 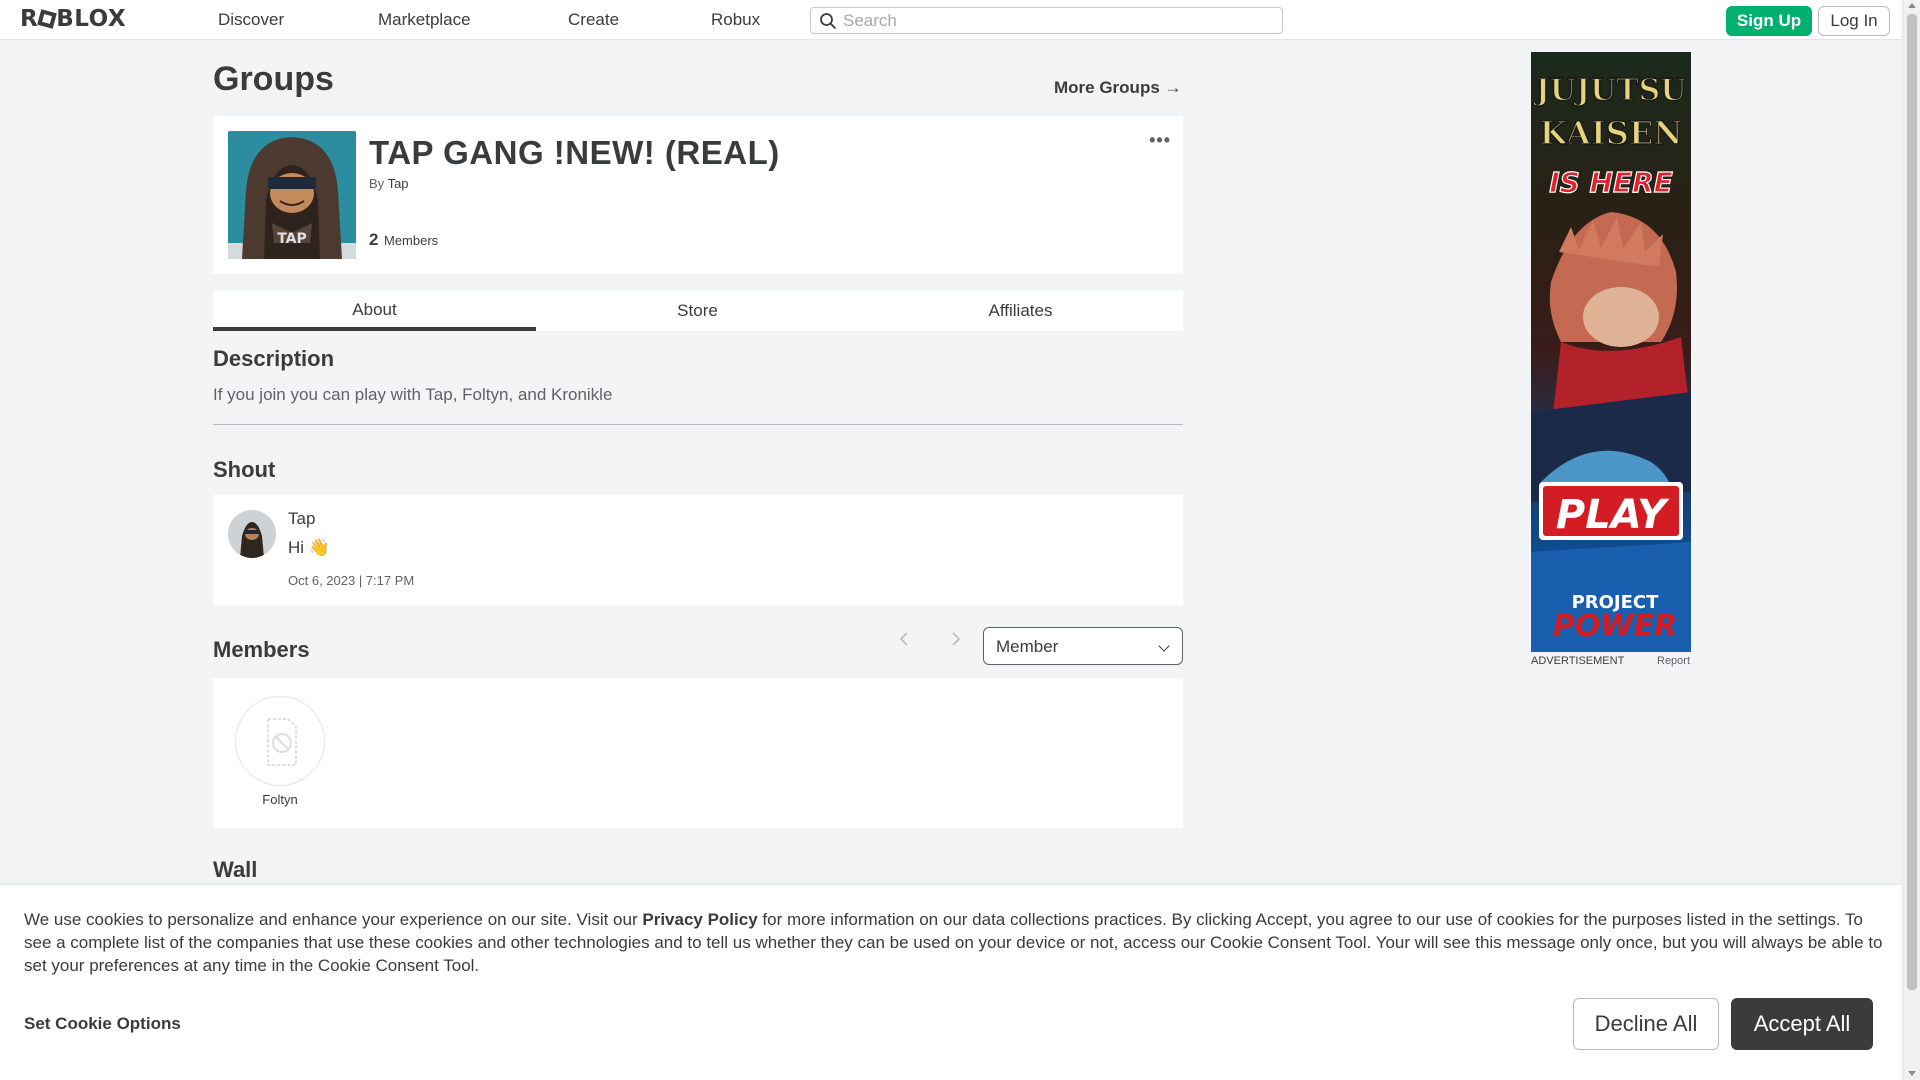 I want to click on shout-timestamp: Oct 6, 2023 | 7:17 PM, so click(x=351, y=580).